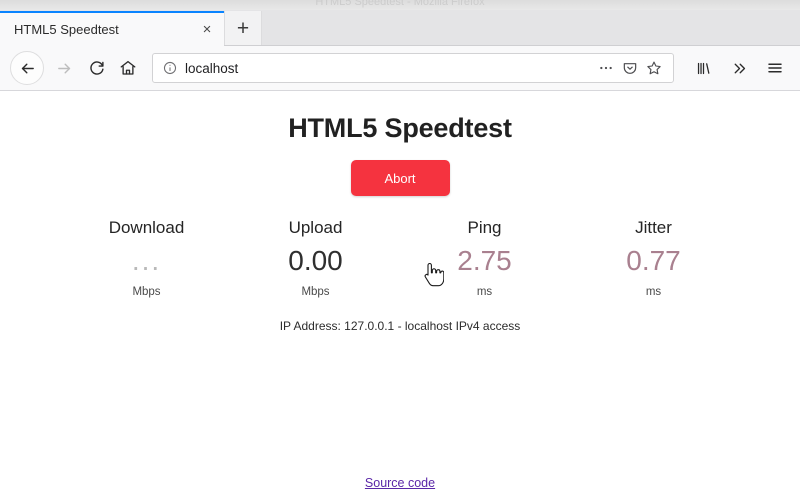 The width and height of the screenshot is (800, 500). I want to click on new-tab-button: +, so click(243, 28).